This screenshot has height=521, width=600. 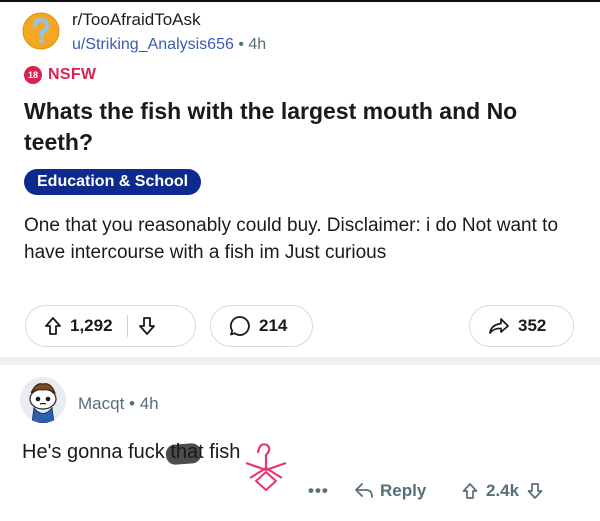 I want to click on post-meta: u/Striking_Analysis656 • 4h, so click(x=169, y=45).